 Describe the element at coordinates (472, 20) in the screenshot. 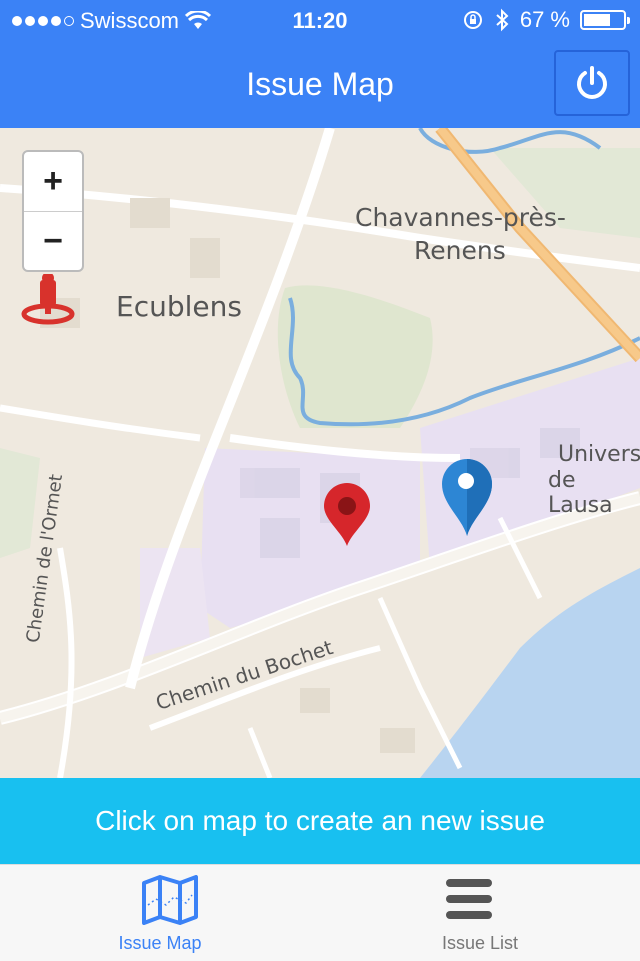

I see `rotation-lock-icon` at that location.